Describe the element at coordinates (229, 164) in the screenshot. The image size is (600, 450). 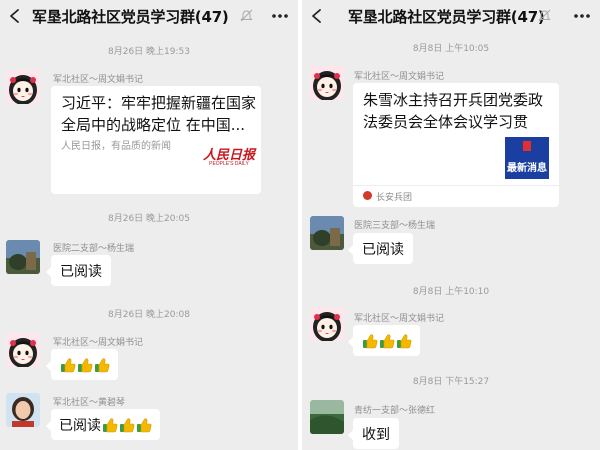
I see `logo-subtext: PEOPLE'S DAILY` at that location.